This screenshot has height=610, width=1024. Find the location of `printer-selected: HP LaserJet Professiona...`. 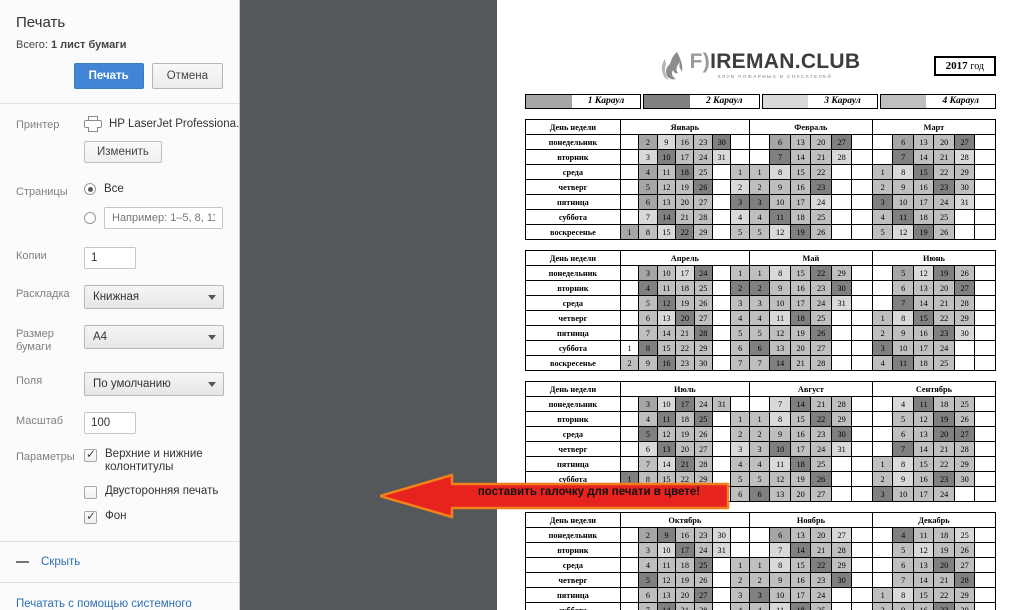

printer-selected: HP LaserJet Professiona... is located at coordinates (161, 124).